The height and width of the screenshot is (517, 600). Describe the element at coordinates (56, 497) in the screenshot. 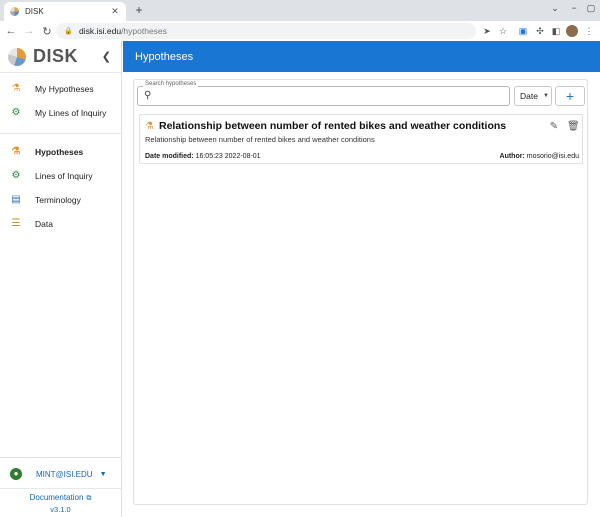

I see `documentation-label: Documentation` at that location.